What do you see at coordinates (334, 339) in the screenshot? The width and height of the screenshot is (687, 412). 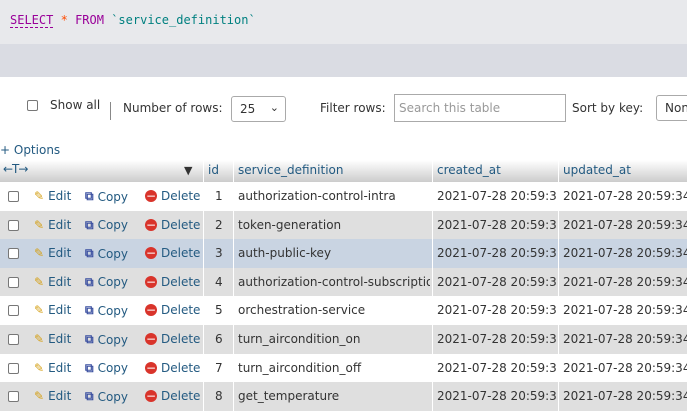 I see `cell-service-definition: turn_aircondition_on` at bounding box center [334, 339].